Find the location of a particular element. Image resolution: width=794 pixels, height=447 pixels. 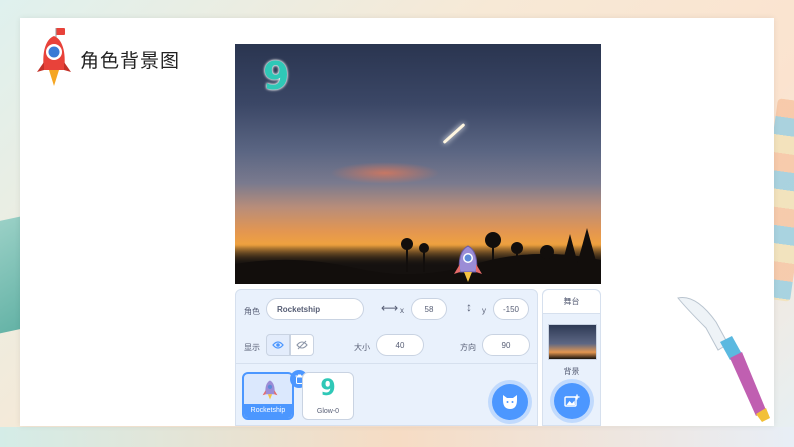

rocket-logo-icon is located at coordinates (54, 57).